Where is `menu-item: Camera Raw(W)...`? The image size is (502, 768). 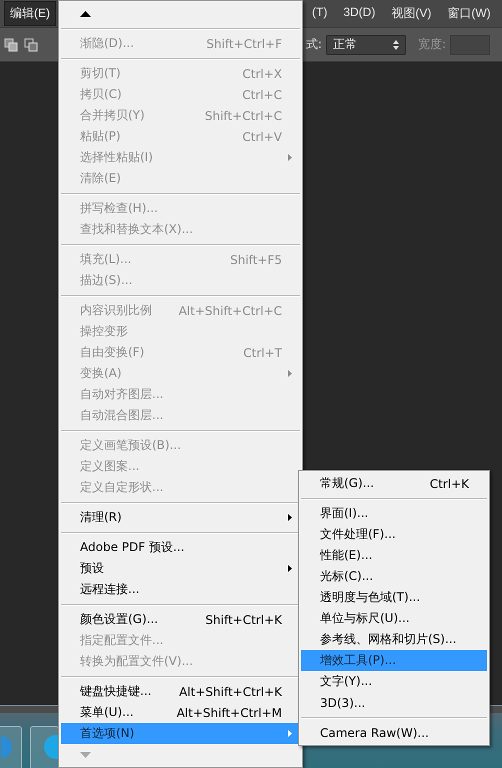
menu-item: Camera Raw(W)... is located at coordinates (394, 732).